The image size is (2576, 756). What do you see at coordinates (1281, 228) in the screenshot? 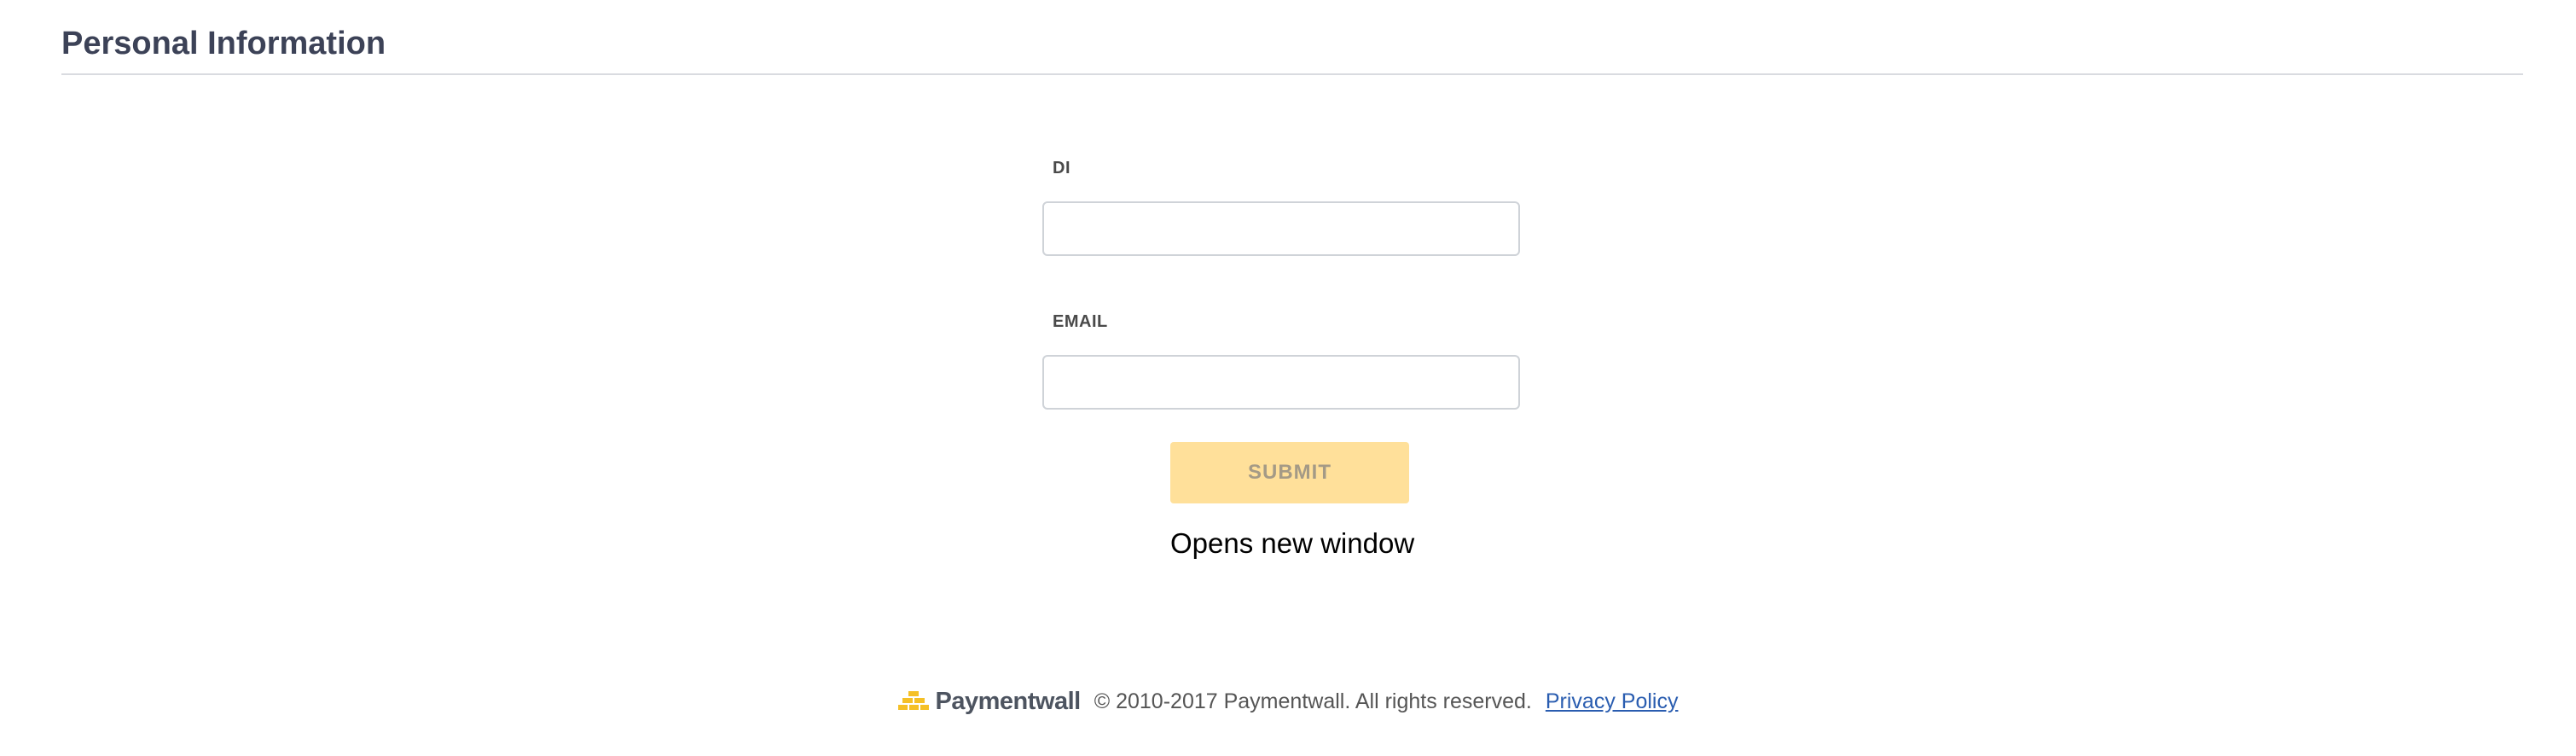
I see `di-input` at bounding box center [1281, 228].